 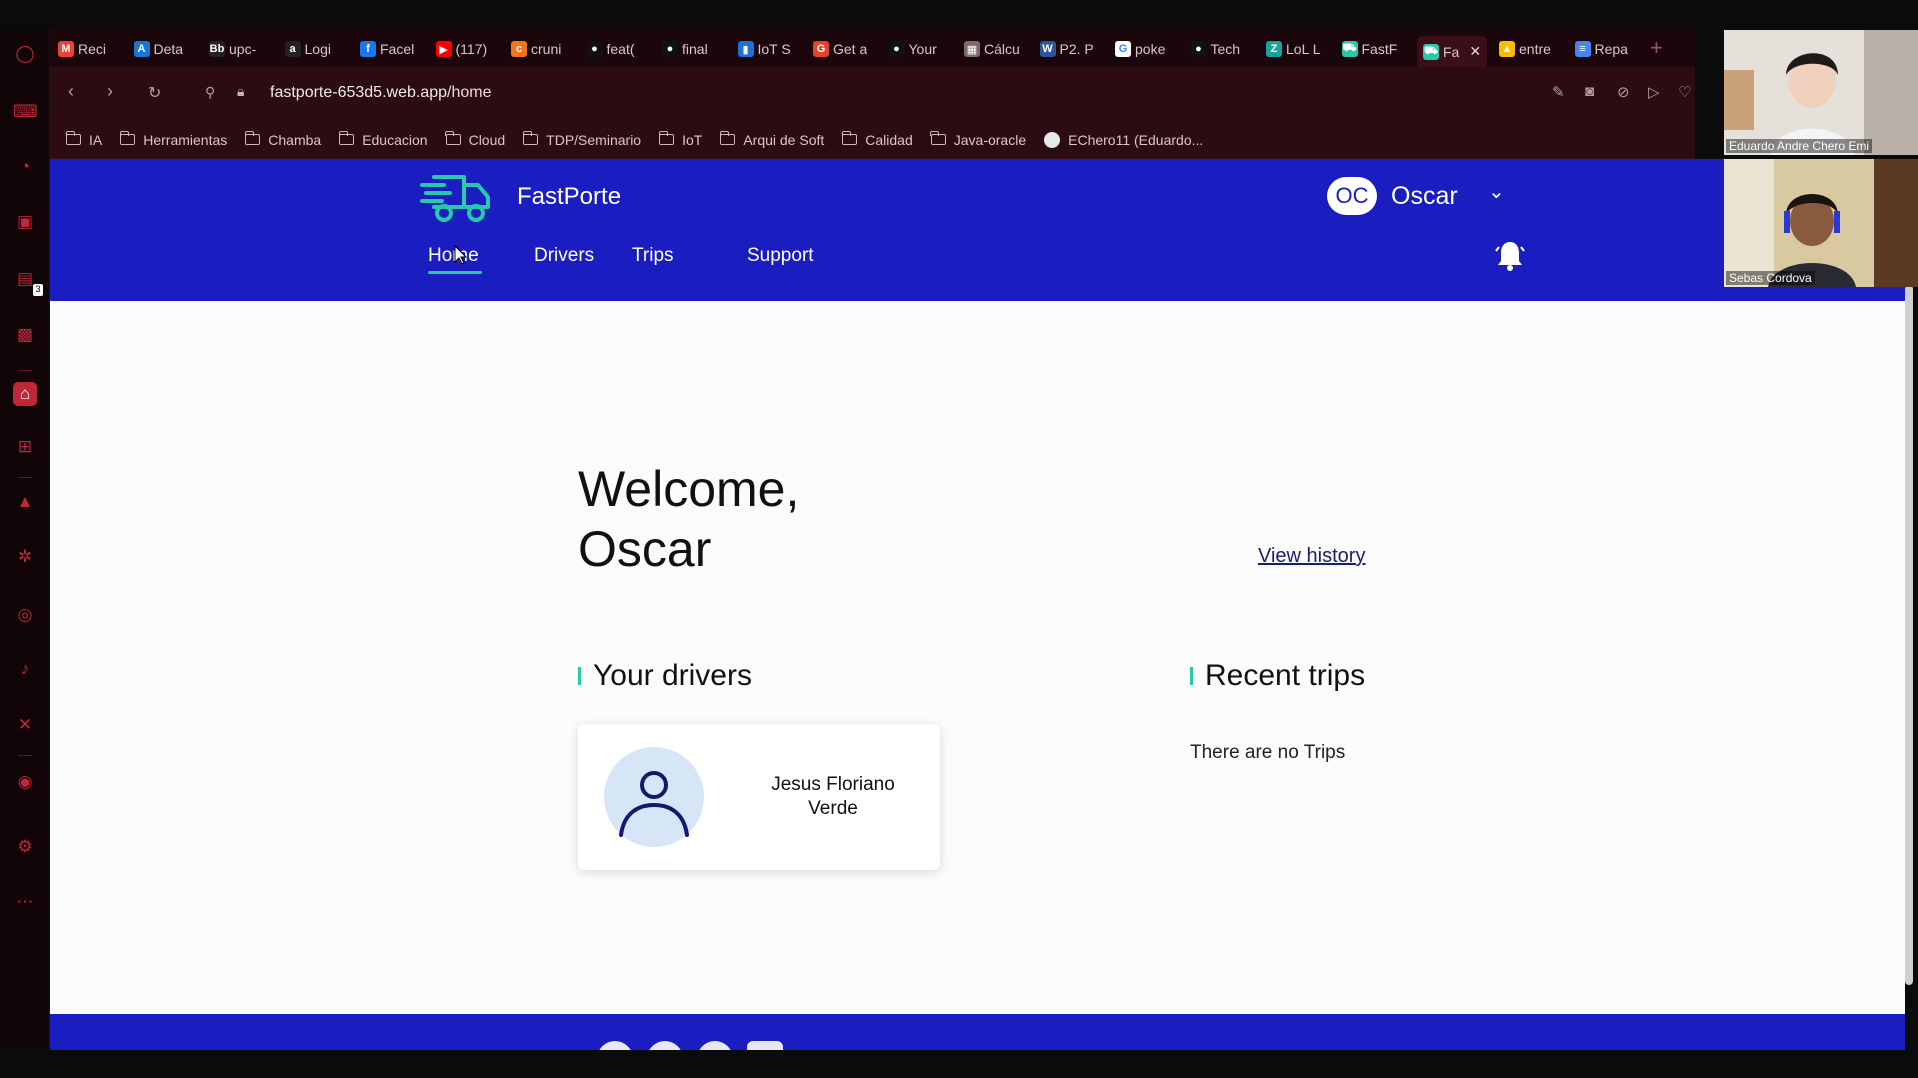 I want to click on bookmark-item: Calidad, so click(x=877, y=139).